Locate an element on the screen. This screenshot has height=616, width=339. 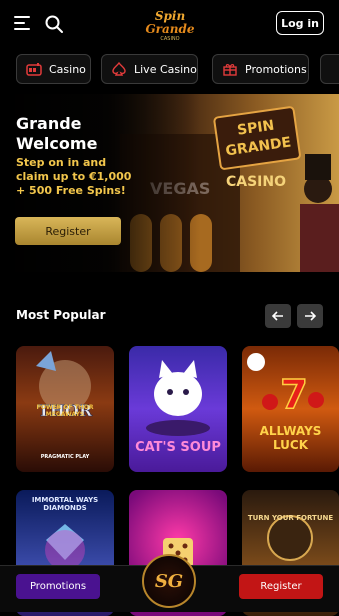
game-title: POWER OF THOR MEGAWAYS is located at coordinates (65, 411).